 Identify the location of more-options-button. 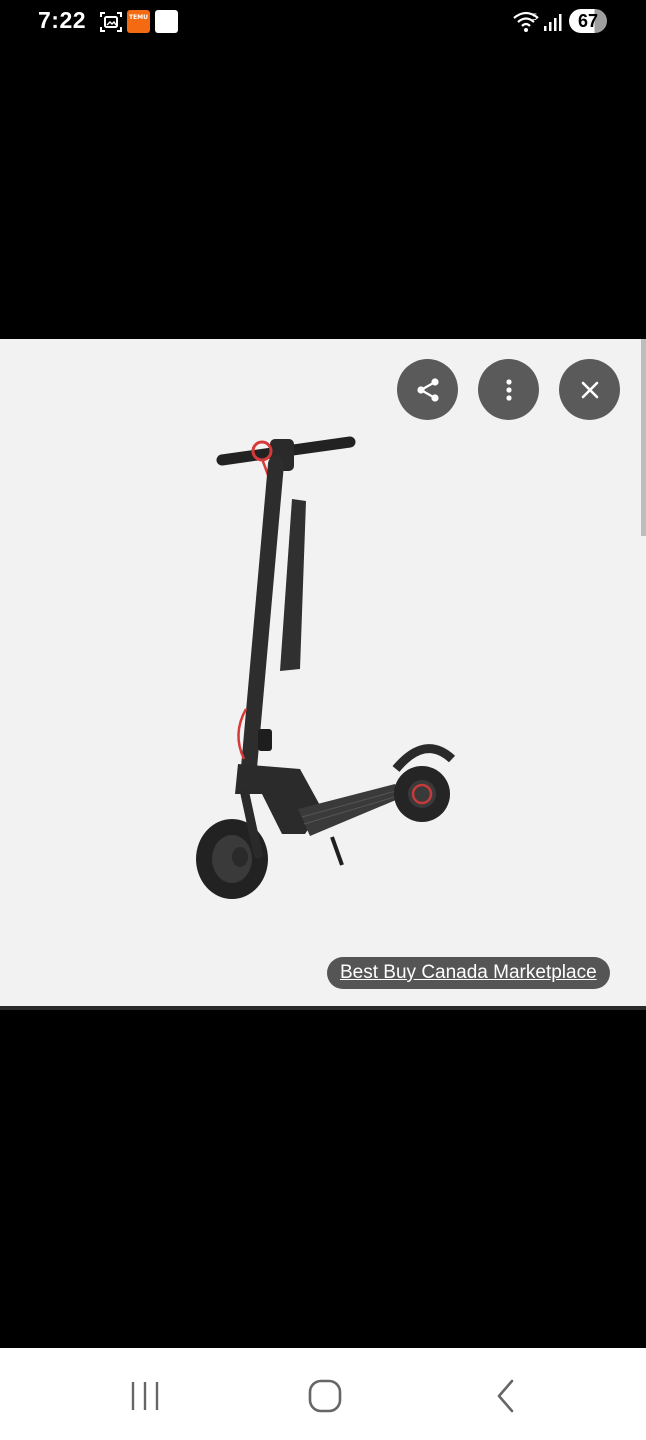
(508, 389).